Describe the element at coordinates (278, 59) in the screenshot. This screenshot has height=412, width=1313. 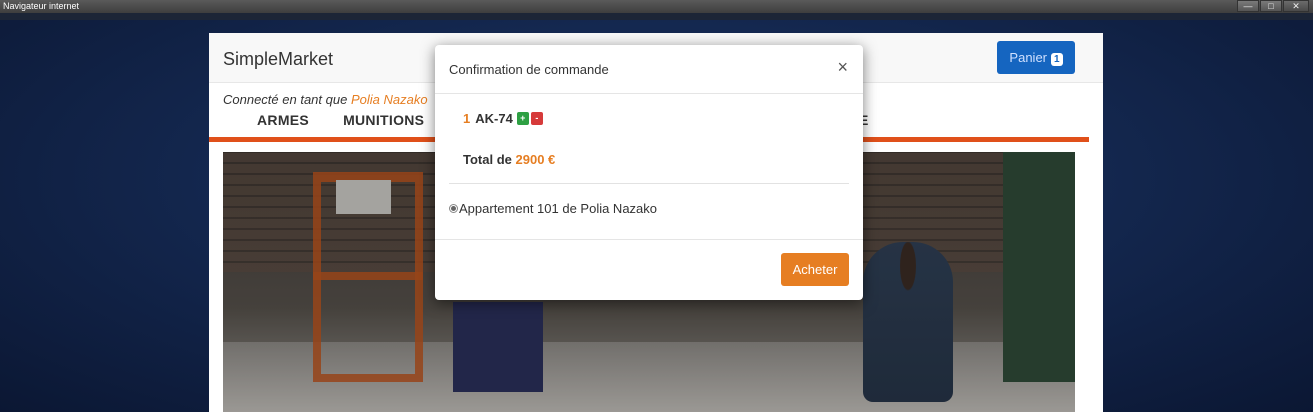
I see `site-brand: SimpleMarket` at that location.